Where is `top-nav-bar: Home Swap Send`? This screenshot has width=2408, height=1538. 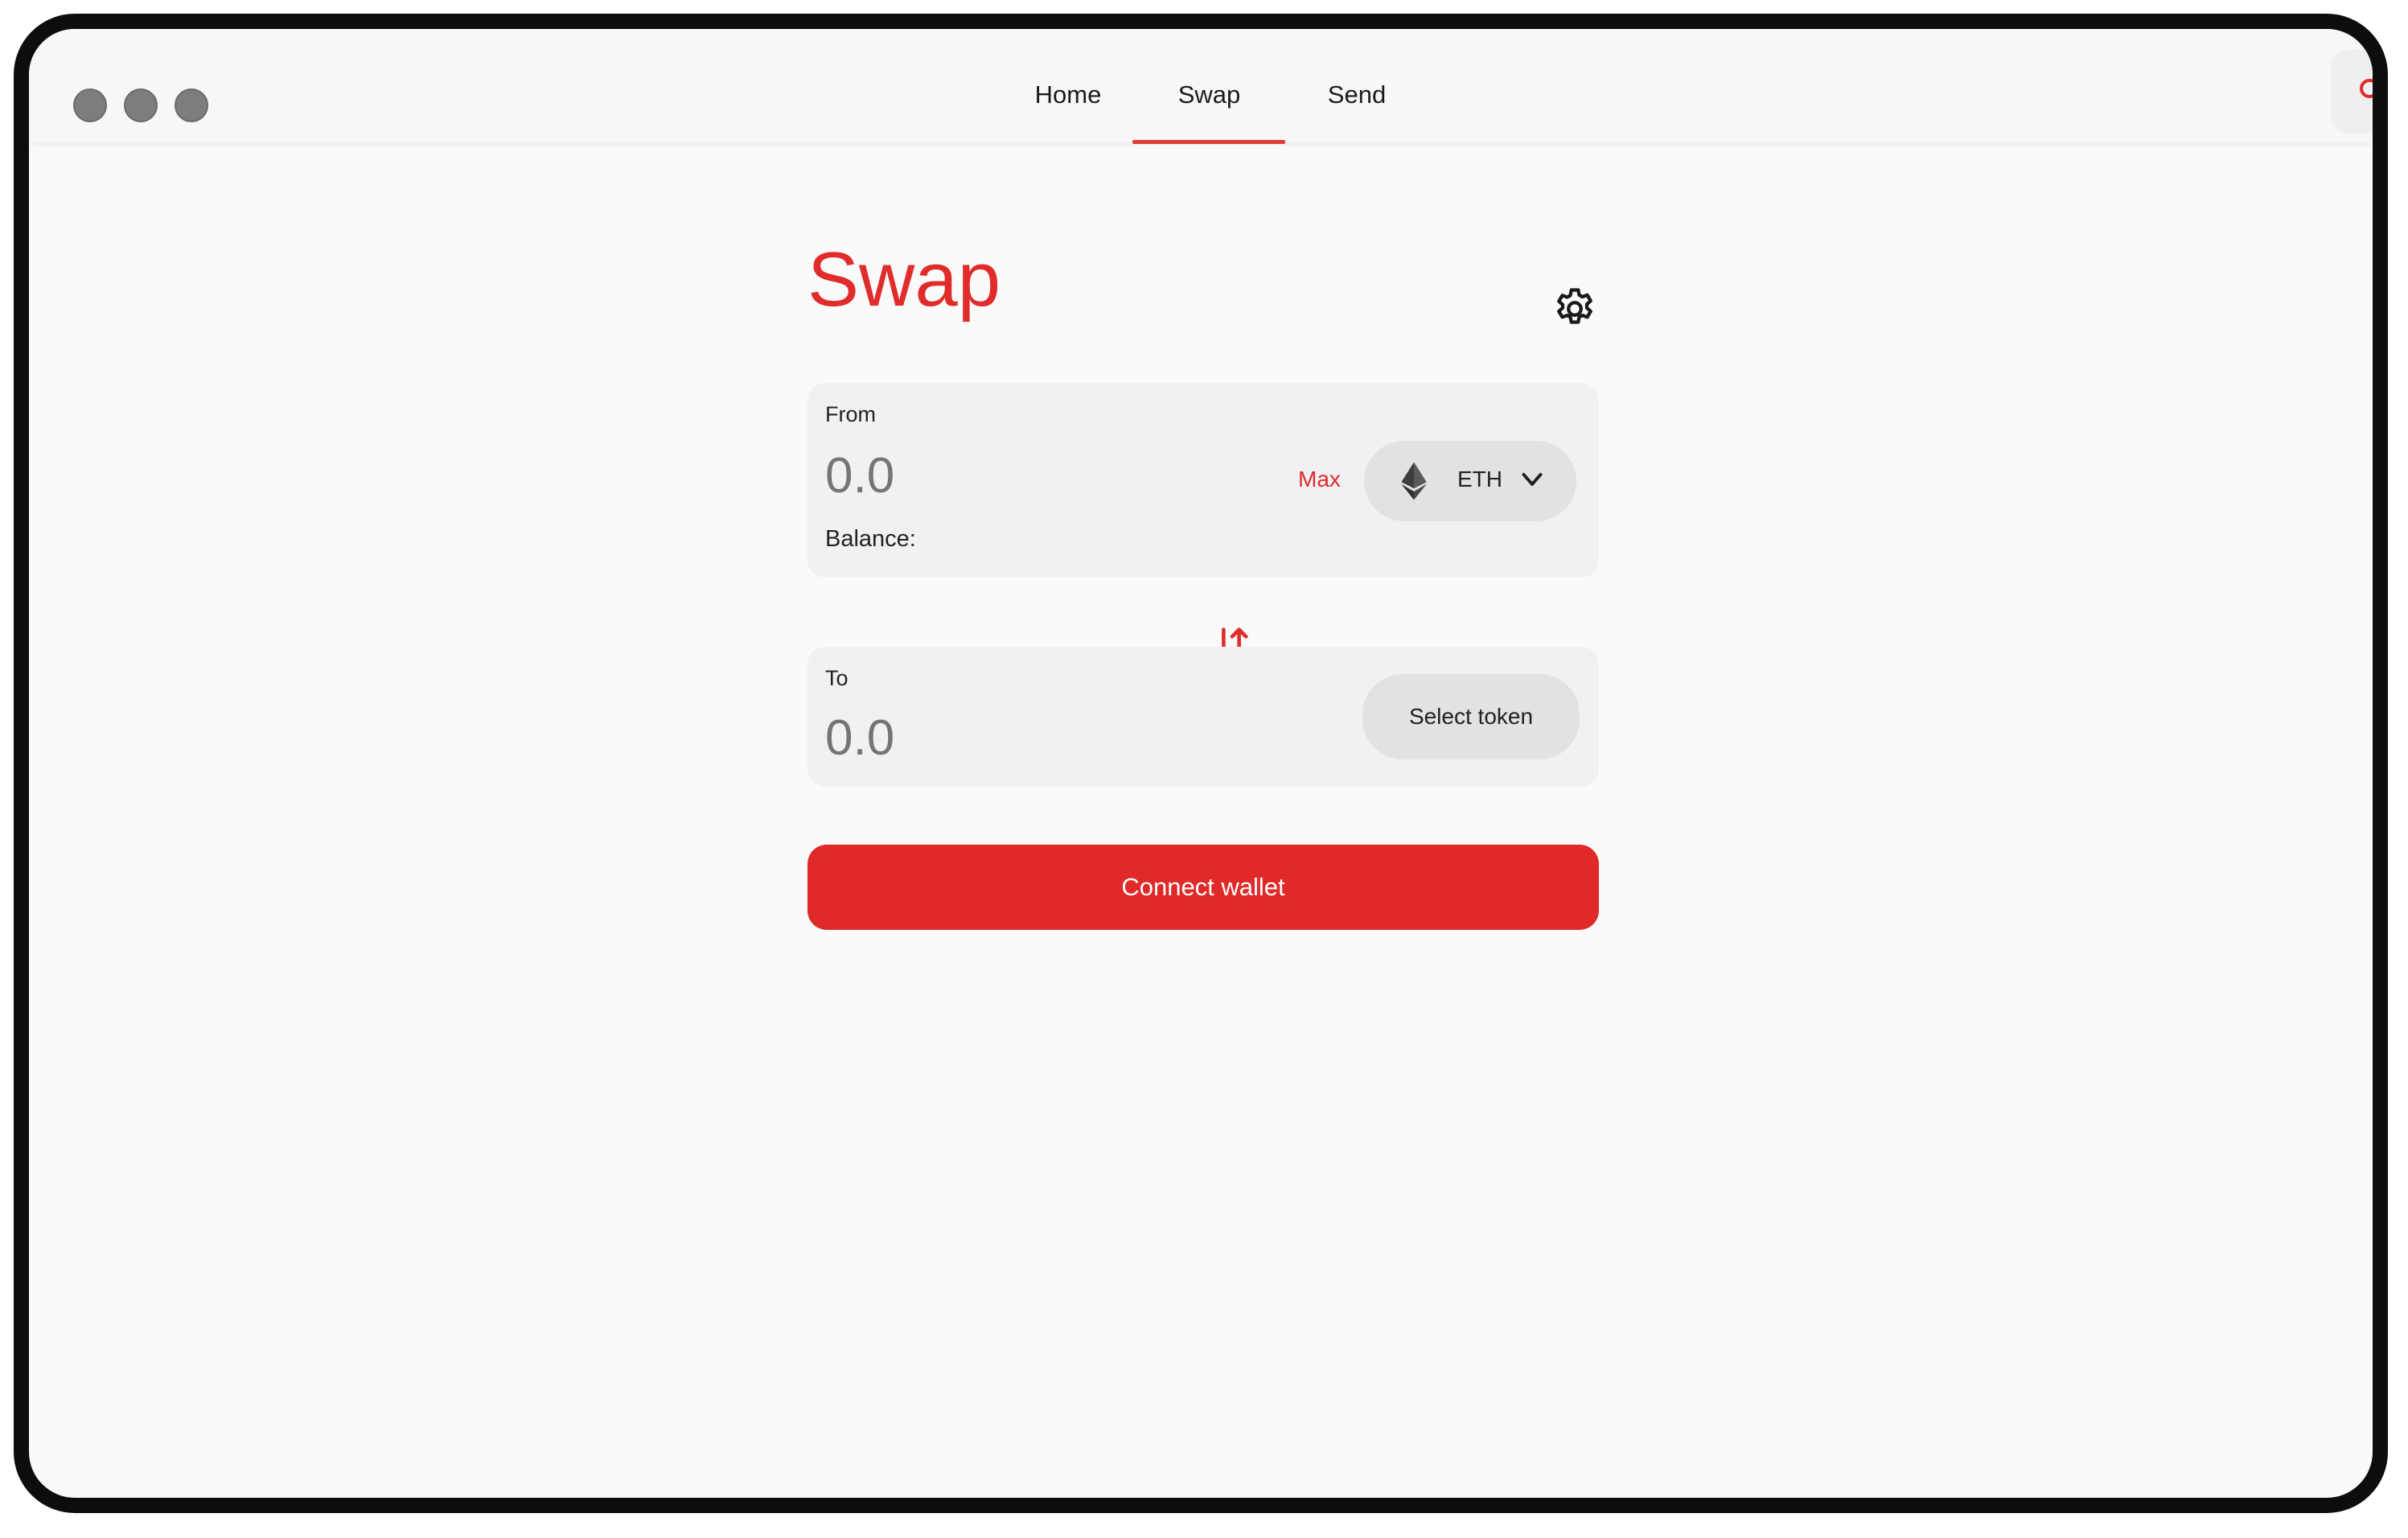
top-nav-bar: Home Swap Send is located at coordinates (1201, 86).